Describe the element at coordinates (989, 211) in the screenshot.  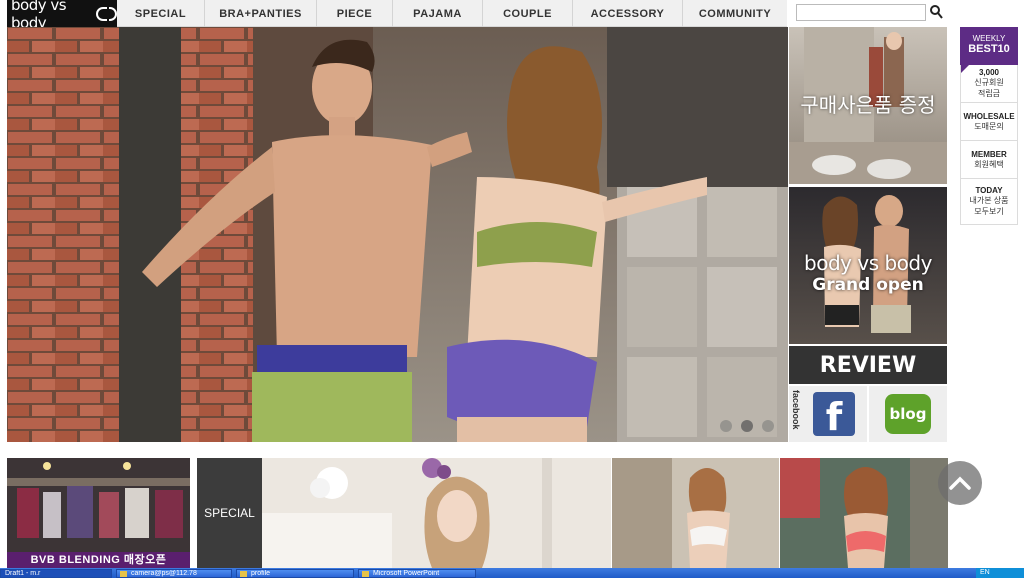
I see `today-label-2: 모두보기` at that location.